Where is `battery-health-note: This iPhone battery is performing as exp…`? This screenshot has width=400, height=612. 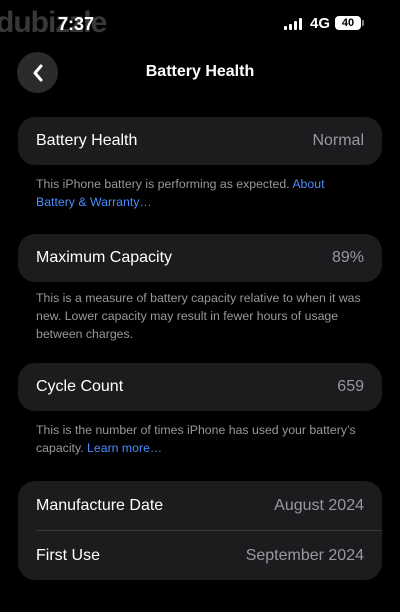 battery-health-note: This iPhone battery is performing as exp… is located at coordinates (201, 193).